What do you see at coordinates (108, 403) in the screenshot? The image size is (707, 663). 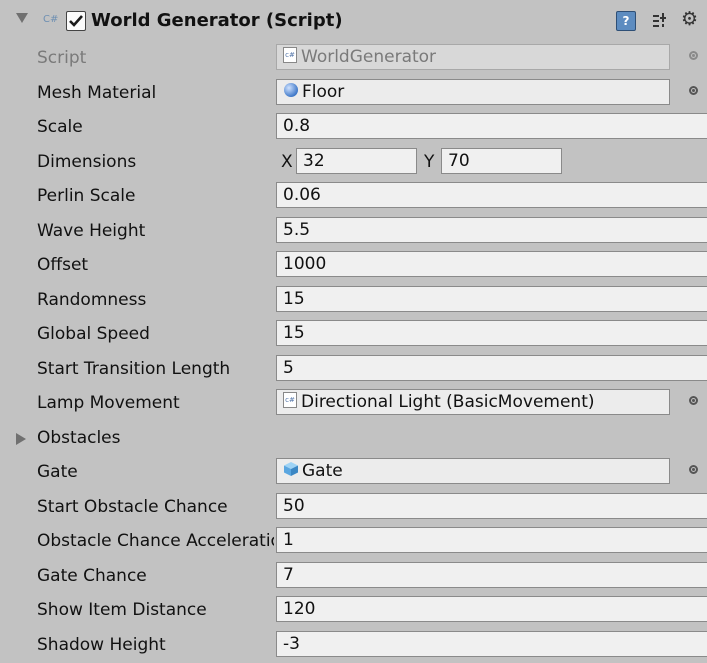 I see `lamp-movement-label: Lamp Movement` at bounding box center [108, 403].